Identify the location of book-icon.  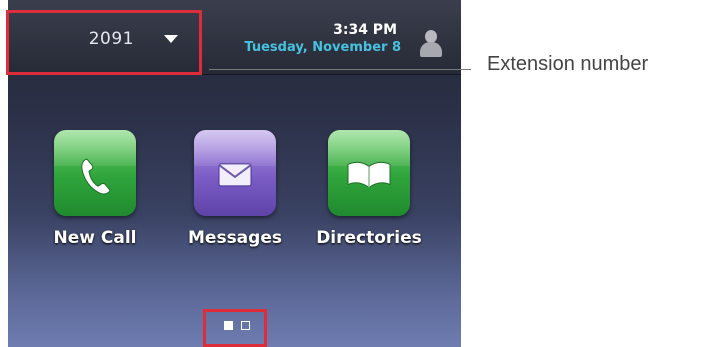
(369, 175).